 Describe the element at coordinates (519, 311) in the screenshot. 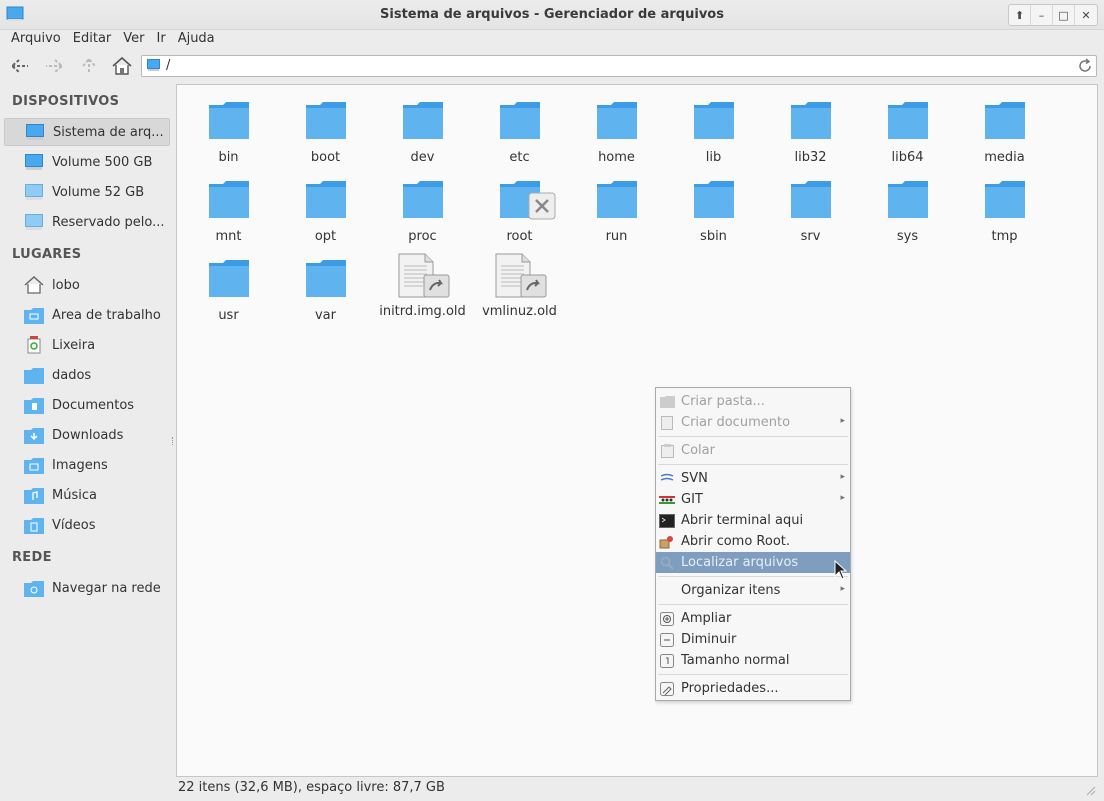

I see `file-name: vmlinuz.old` at that location.